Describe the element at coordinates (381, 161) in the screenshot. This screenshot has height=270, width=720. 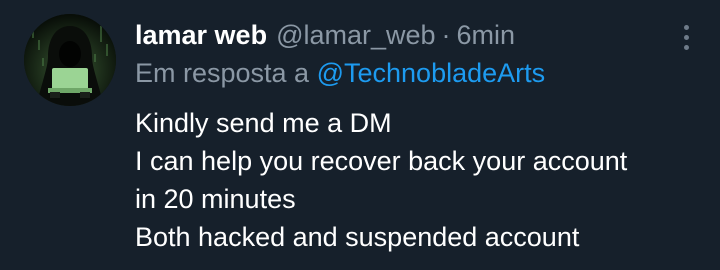
I see `tweet-text-line: I can help you recover back your account` at that location.